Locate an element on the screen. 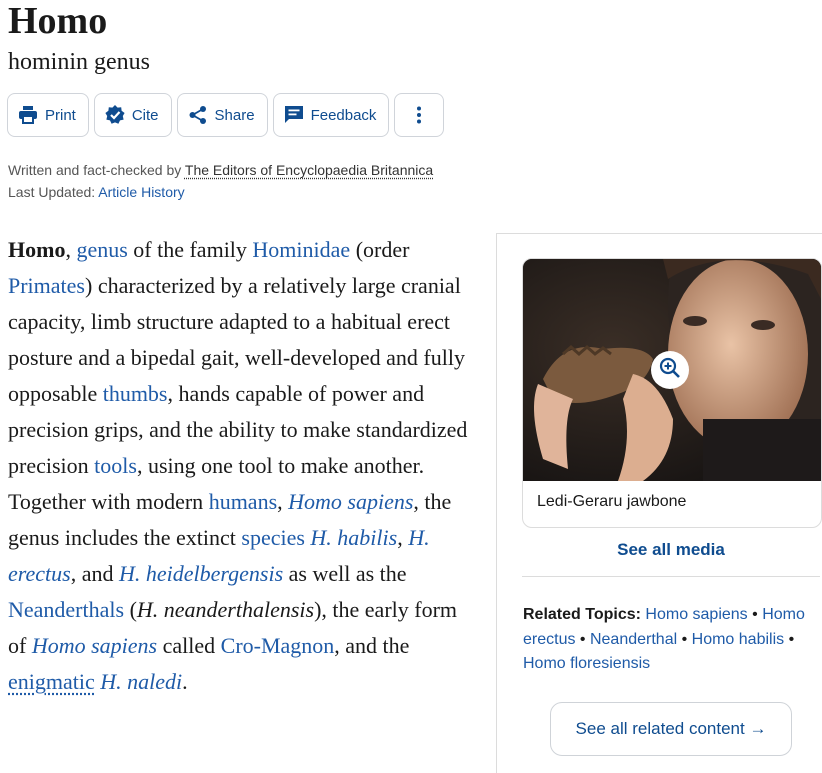  more-options-button is located at coordinates (419, 115).